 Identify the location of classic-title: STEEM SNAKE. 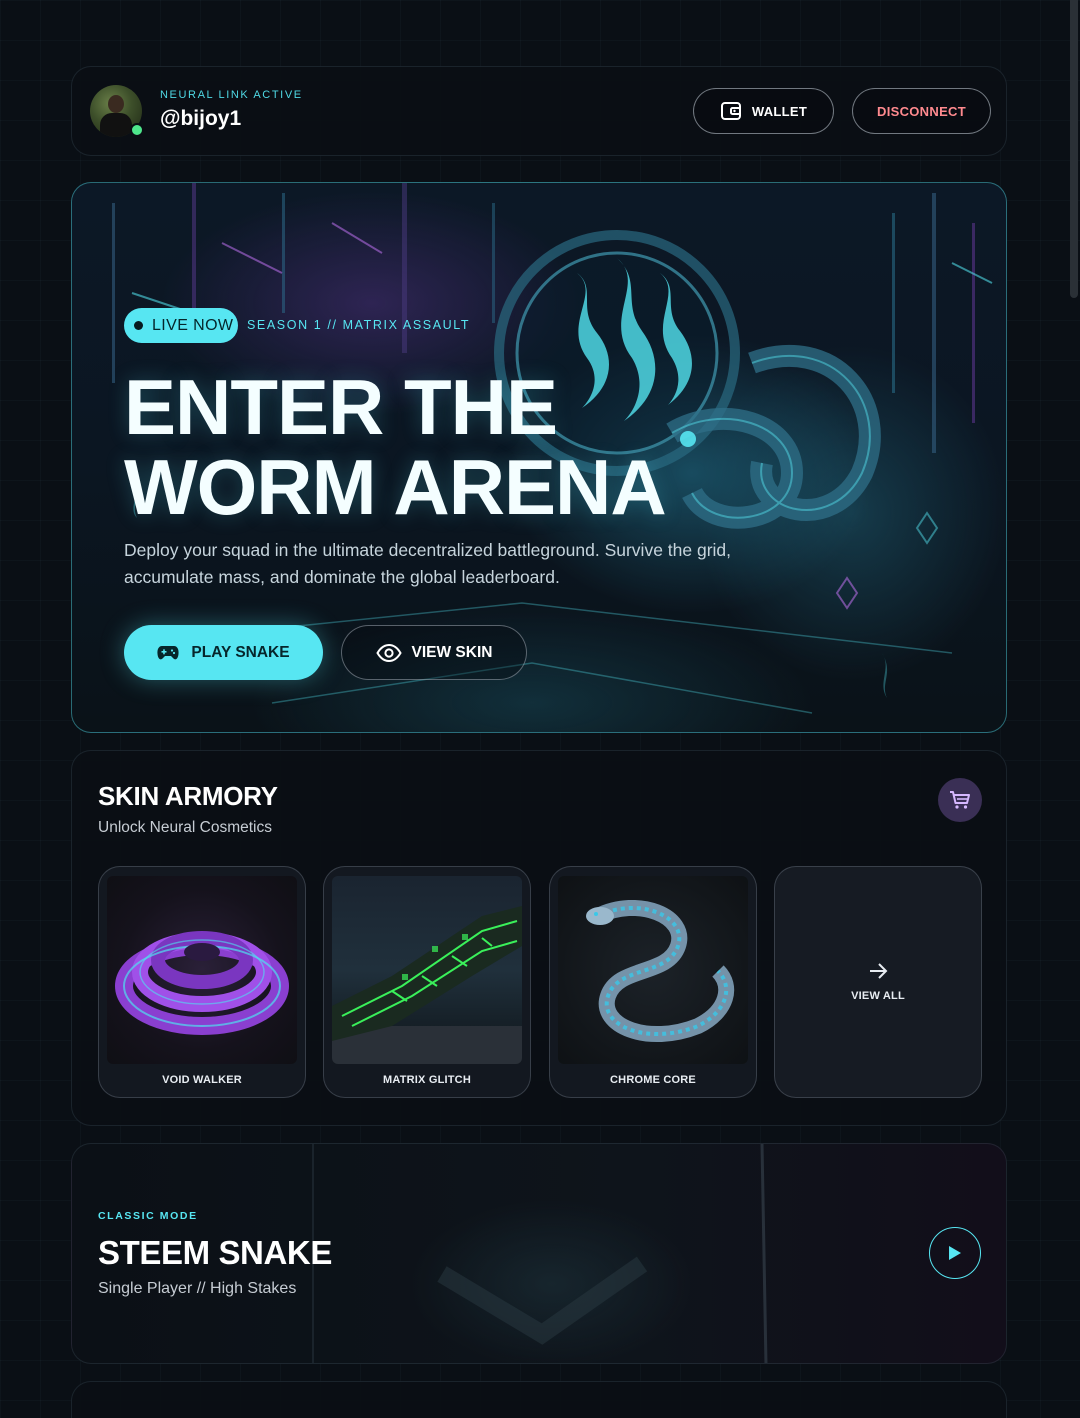
(215, 1252).